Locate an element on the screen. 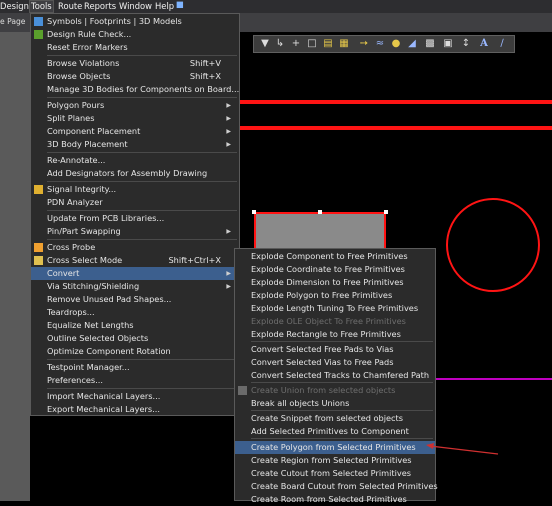 This screenshot has width=552, height=506. convert-item-explode-rectangle-to-free-primitives: Explode Rectangle to Free Primitives is located at coordinates (335, 334).